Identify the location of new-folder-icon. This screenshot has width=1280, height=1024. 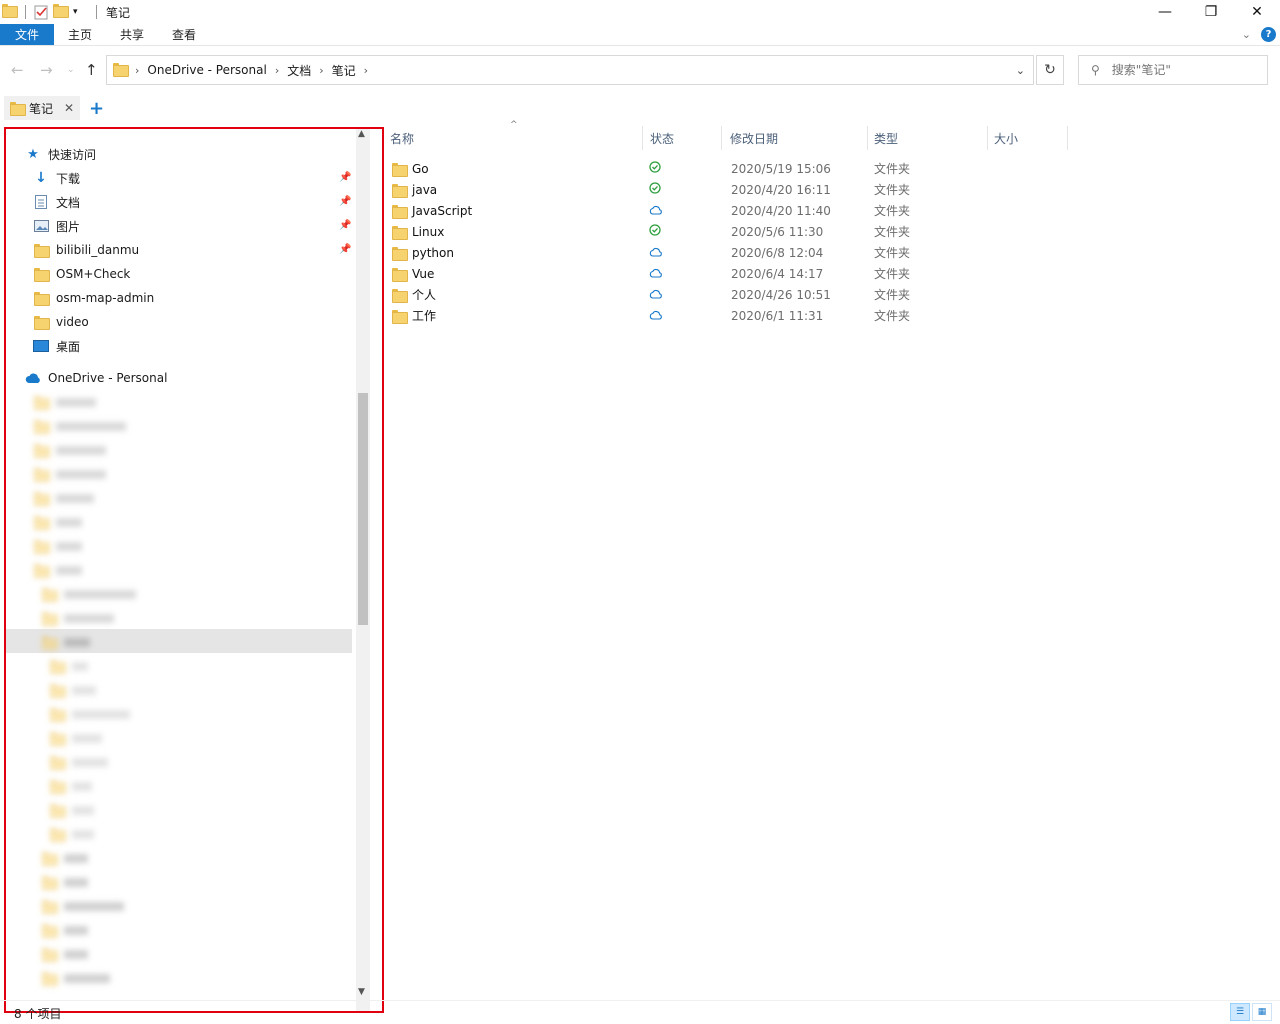
(61, 12).